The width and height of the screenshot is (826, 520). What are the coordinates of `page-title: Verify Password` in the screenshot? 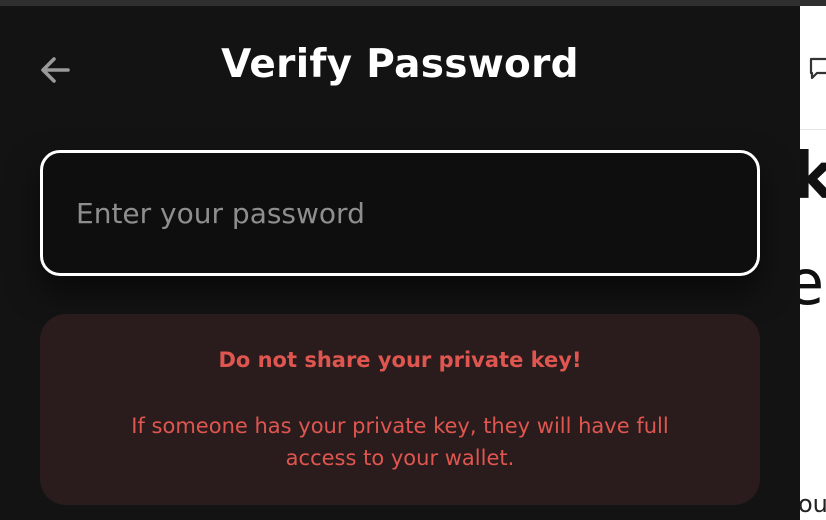 It's located at (400, 64).